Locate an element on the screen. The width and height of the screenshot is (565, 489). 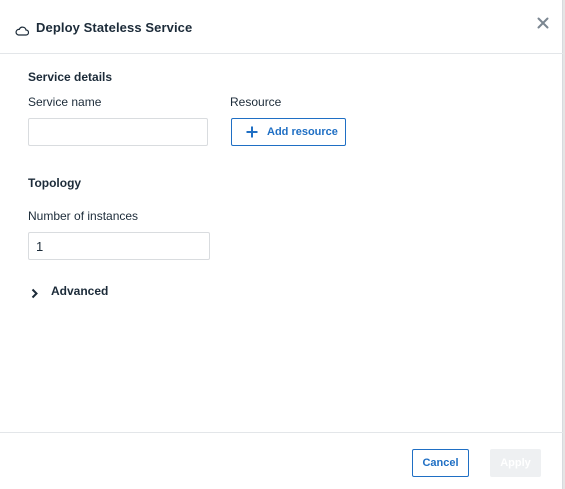
cancel-button: Cancel is located at coordinates (440, 463).